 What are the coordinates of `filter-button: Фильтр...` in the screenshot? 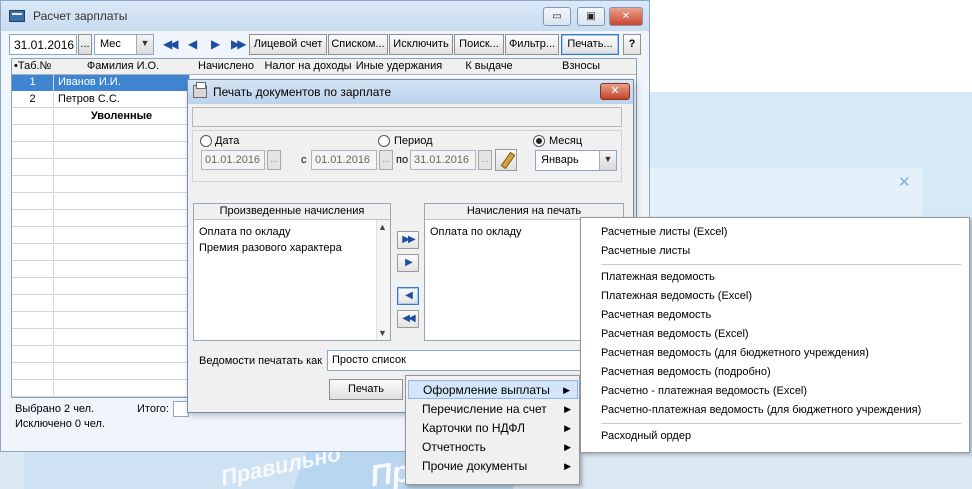 It's located at (532, 44).